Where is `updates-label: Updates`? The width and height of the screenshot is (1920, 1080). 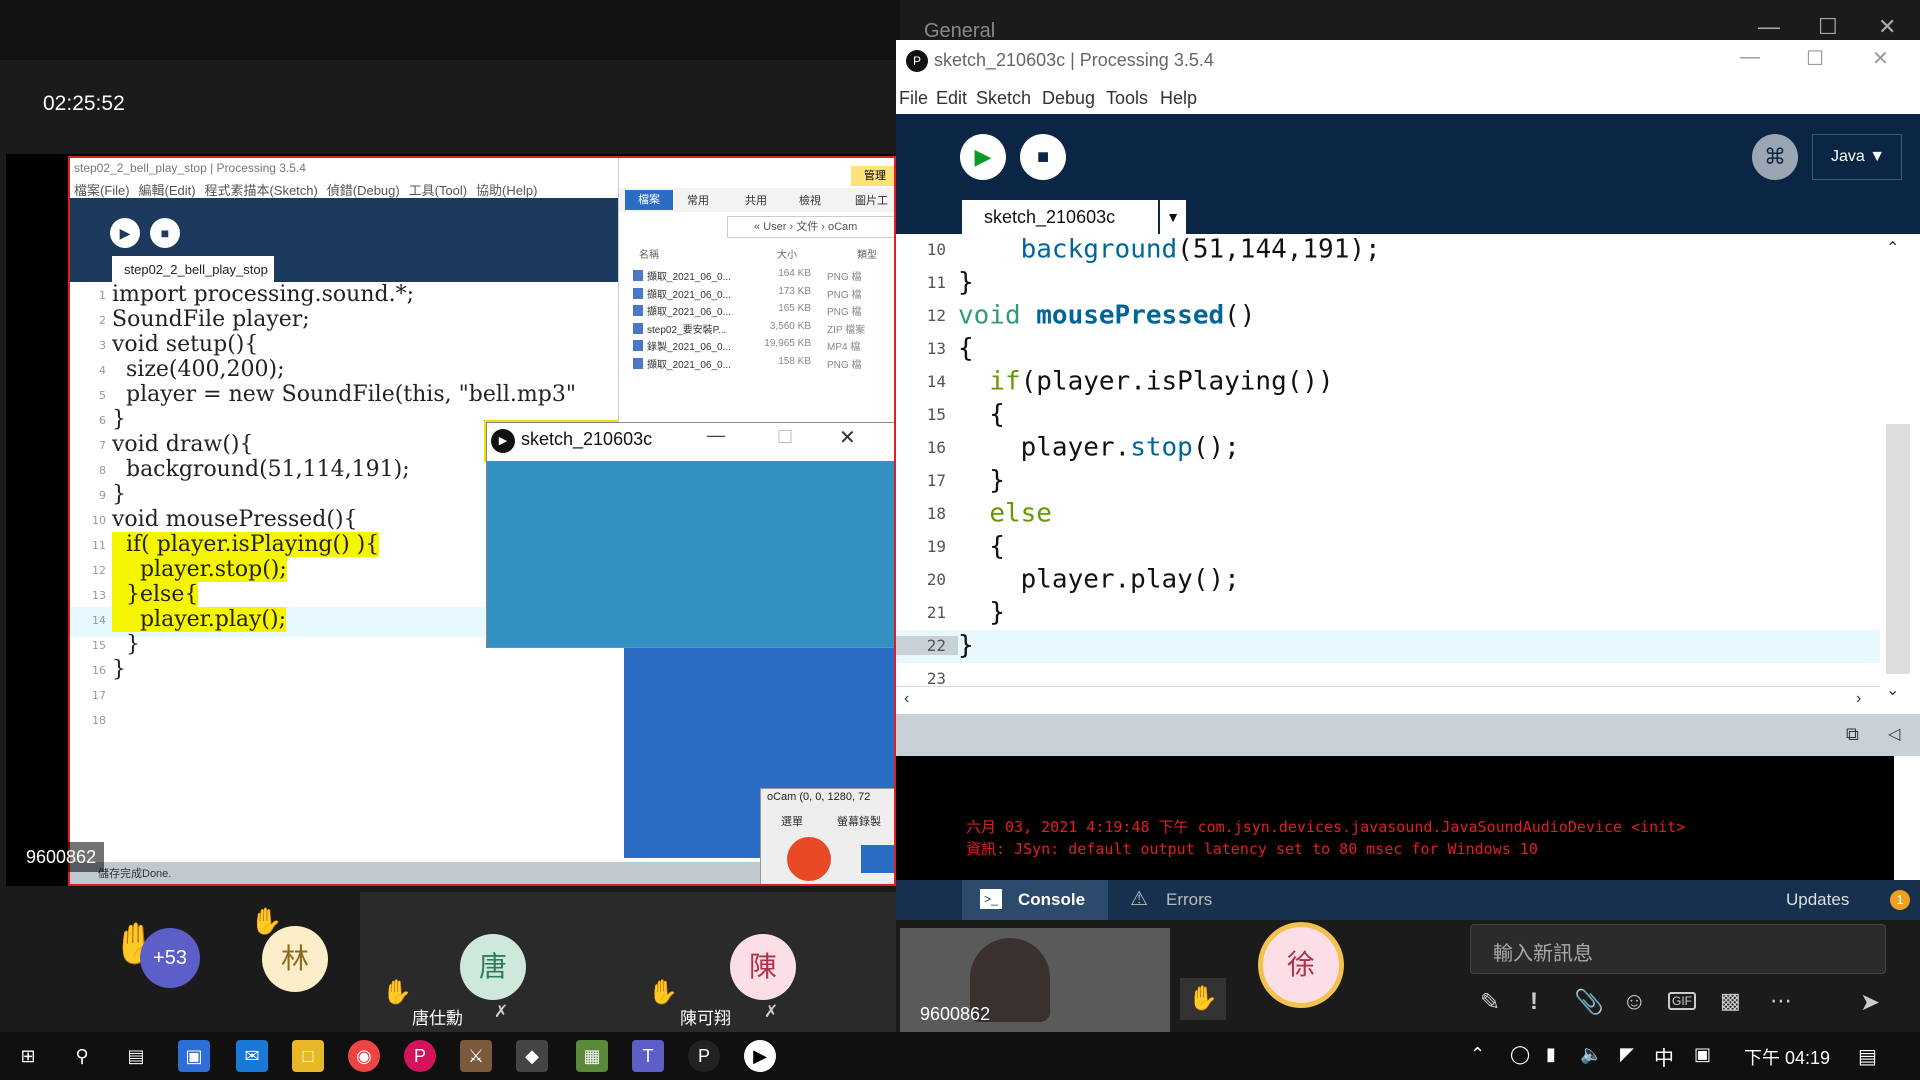 updates-label: Updates is located at coordinates (1817, 900).